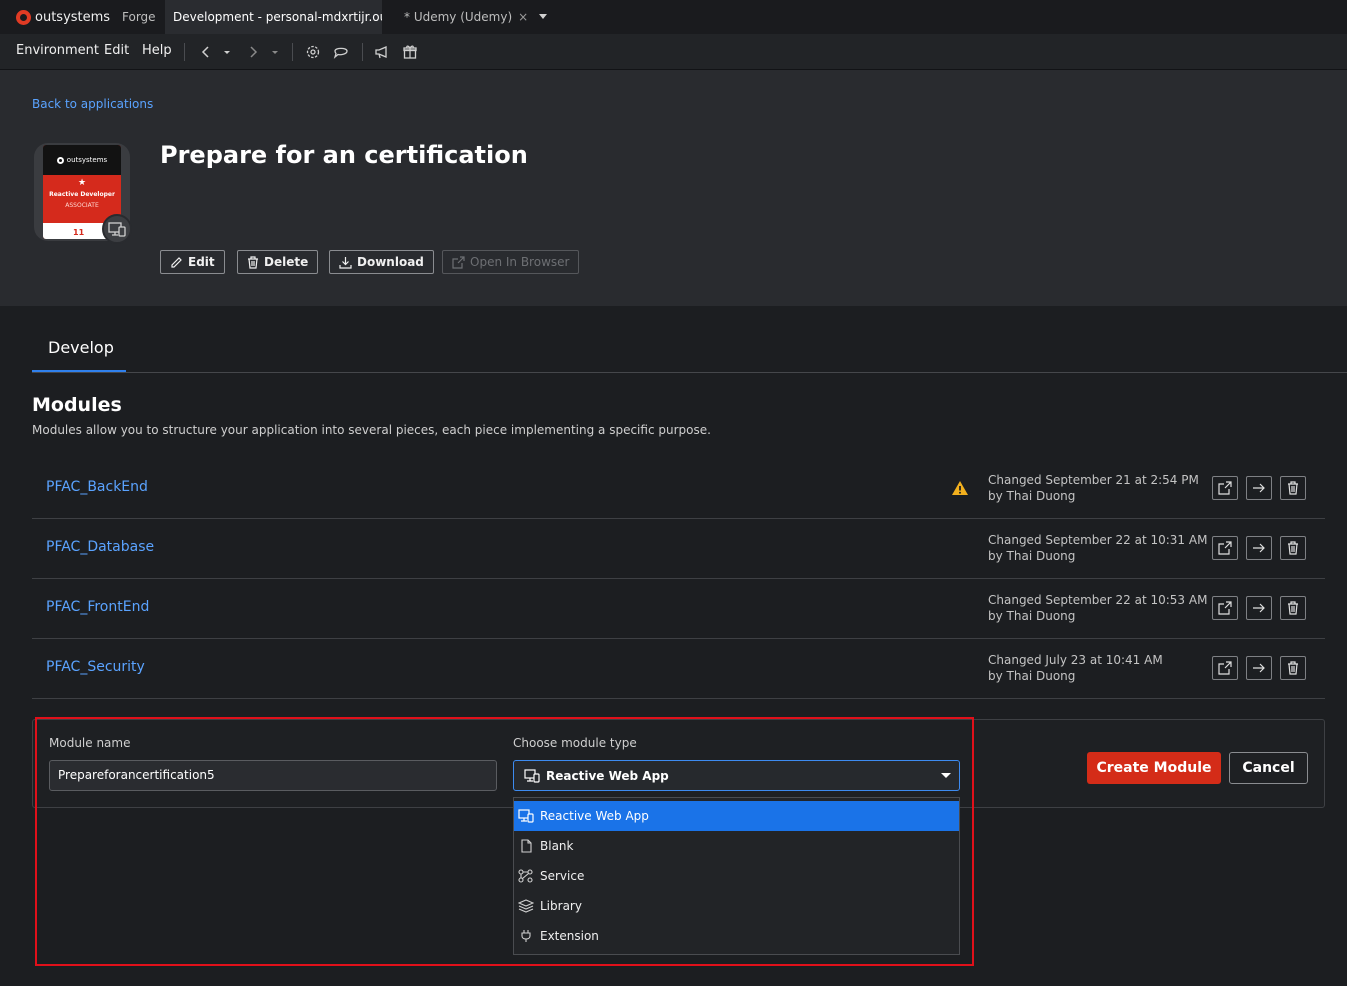  Describe the element at coordinates (92, 104) in the screenshot. I see `back-to-applications-link: Back to applications` at that location.